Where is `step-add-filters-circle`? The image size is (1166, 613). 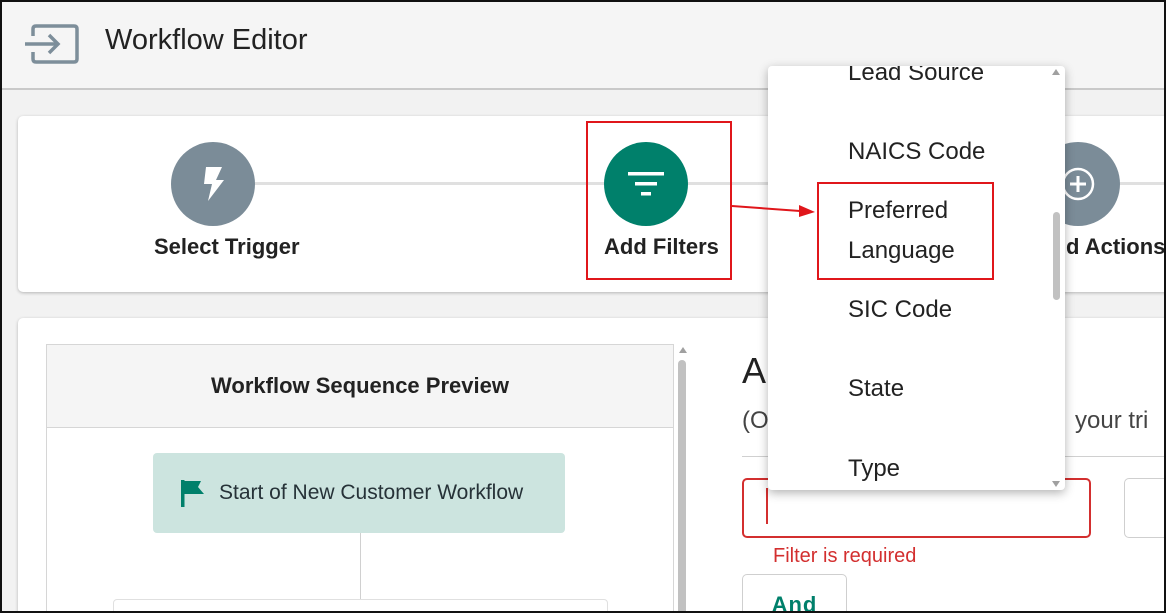 step-add-filters-circle is located at coordinates (646, 184).